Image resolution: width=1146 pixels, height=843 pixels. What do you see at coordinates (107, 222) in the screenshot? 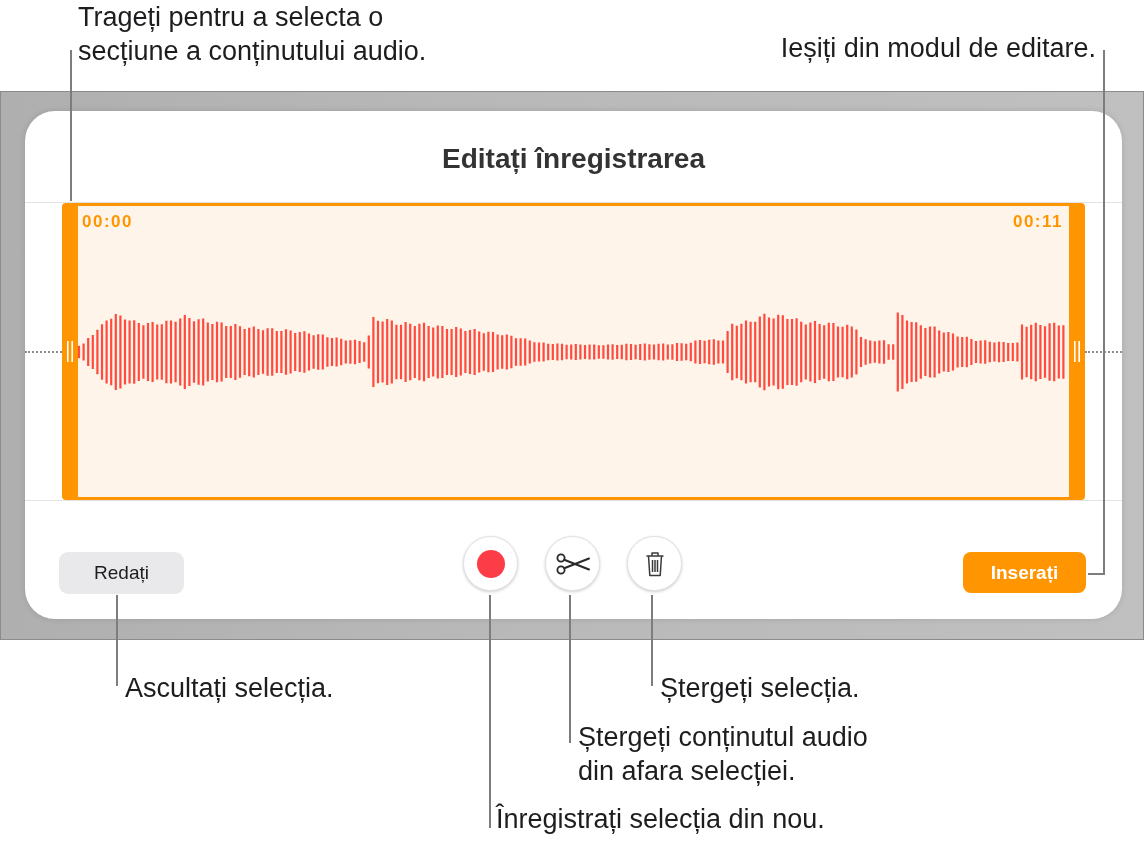
I see `time-label: 00:00` at bounding box center [107, 222].